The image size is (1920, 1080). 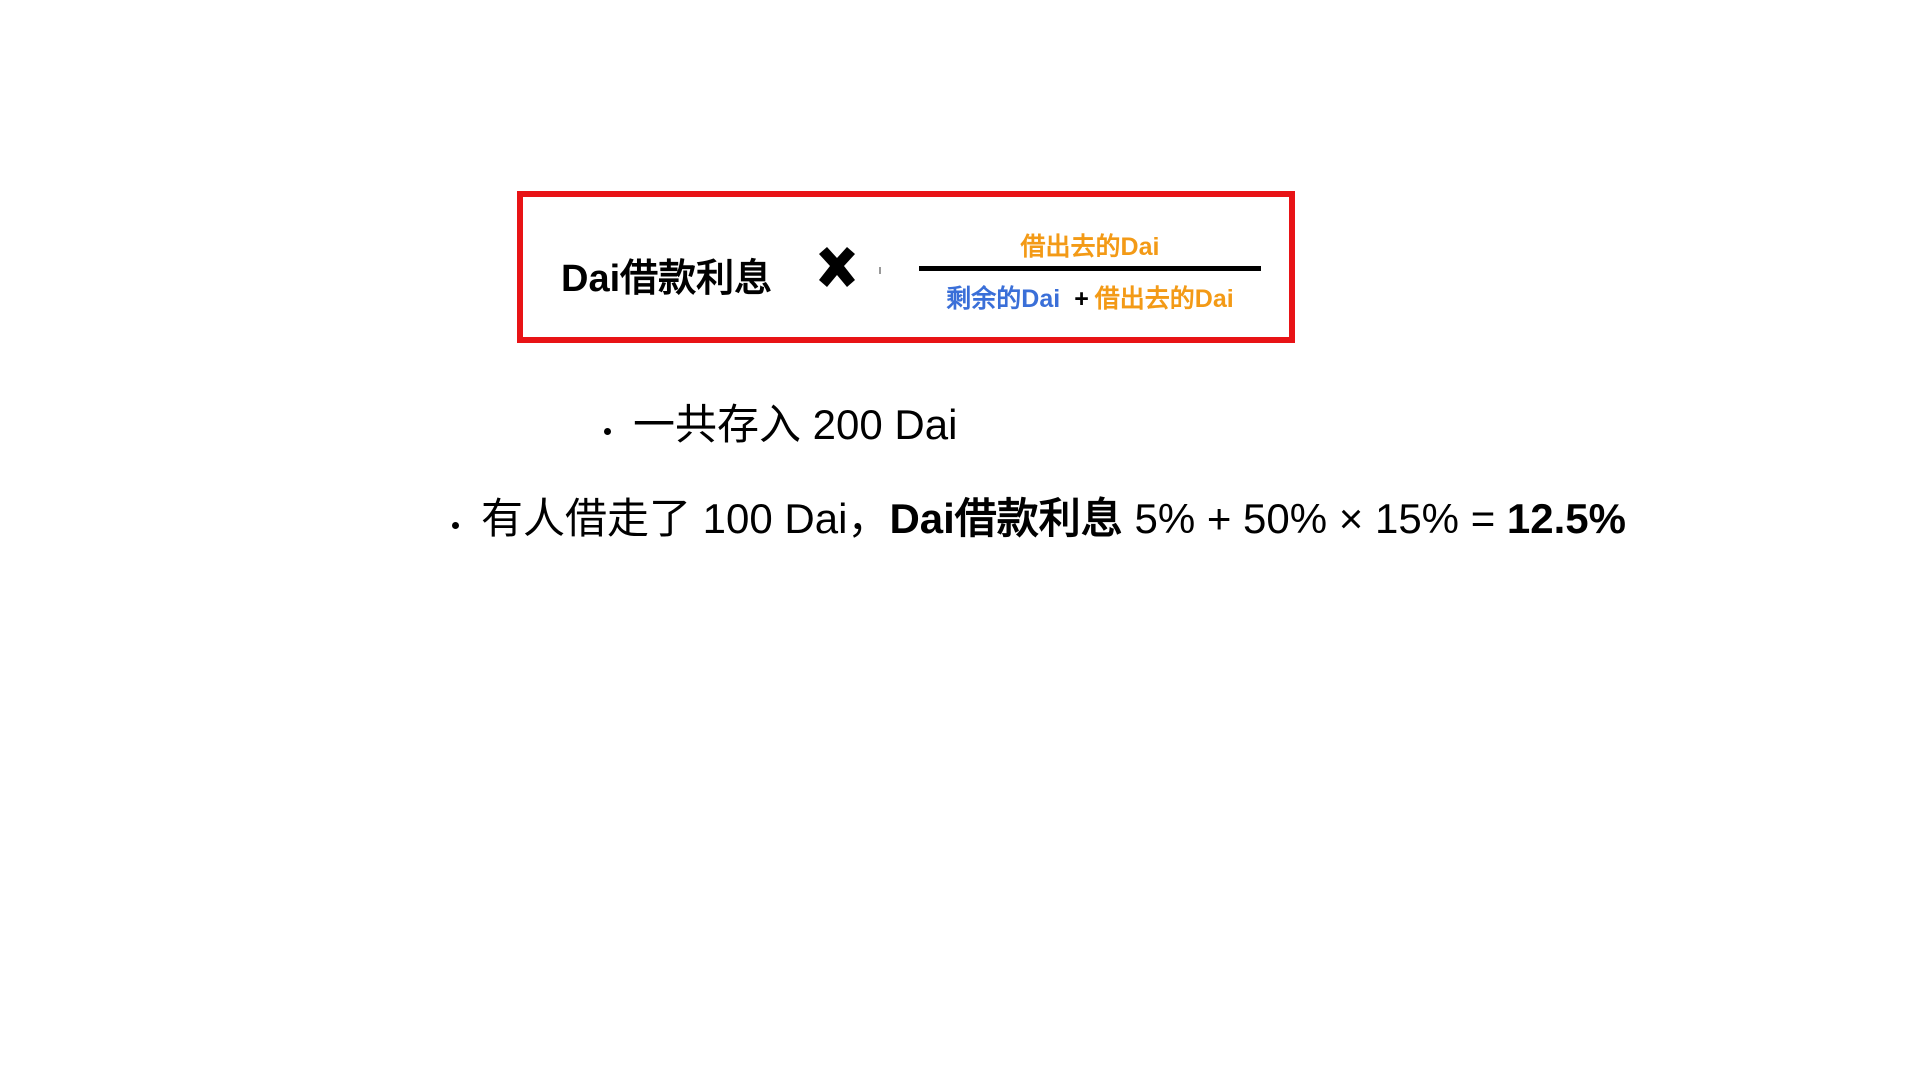 I want to click on denominator-right-text: 借出去的Dai, so click(x=1164, y=299).